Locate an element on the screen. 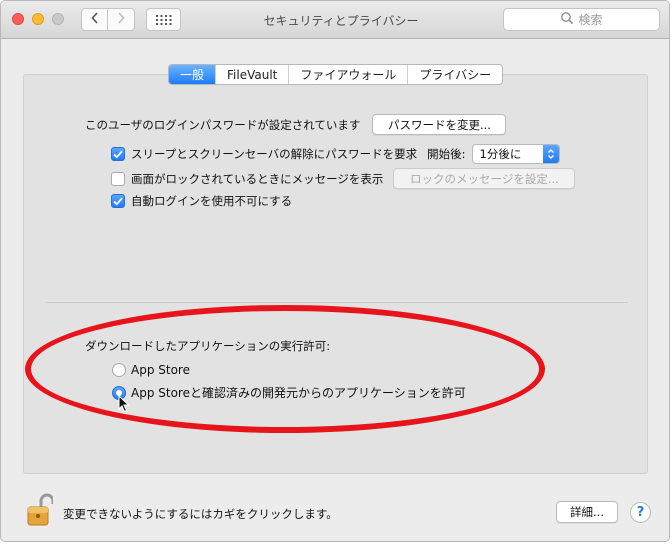  title-bar: セキュリティとプライバシー 検索 is located at coordinates (335, 20).